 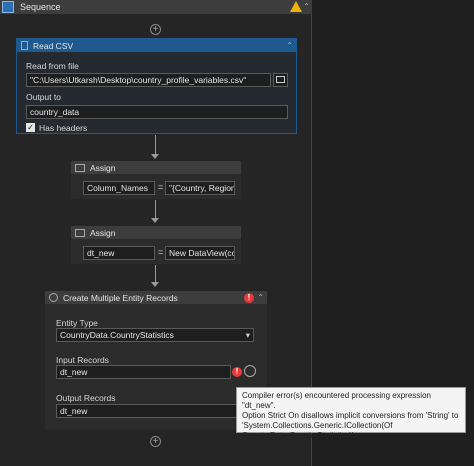 What do you see at coordinates (8, 7) in the screenshot?
I see `sequence-icon` at bounding box center [8, 7].